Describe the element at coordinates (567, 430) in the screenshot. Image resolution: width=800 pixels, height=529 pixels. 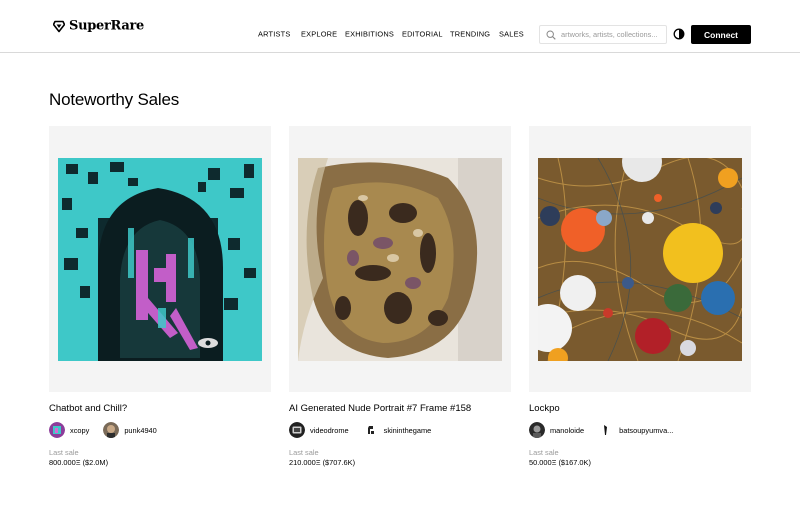
I see `artist-name: manoloide` at that location.